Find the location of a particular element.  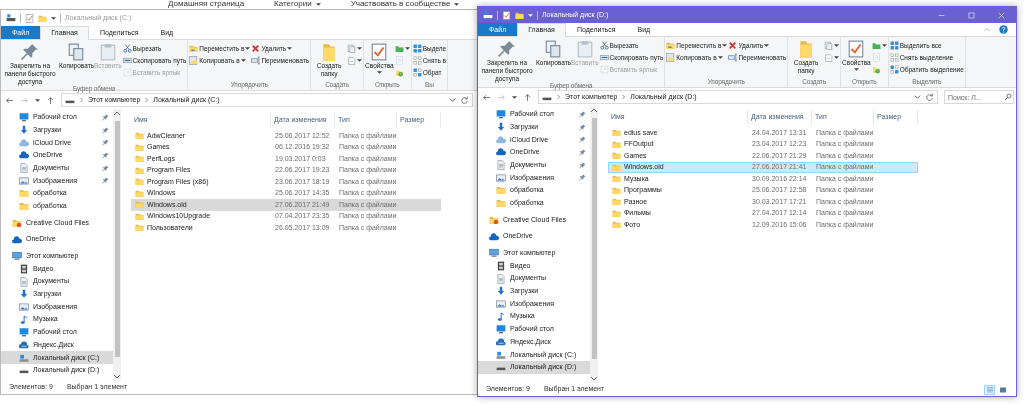

help-icon is located at coordinates (1003, 29).